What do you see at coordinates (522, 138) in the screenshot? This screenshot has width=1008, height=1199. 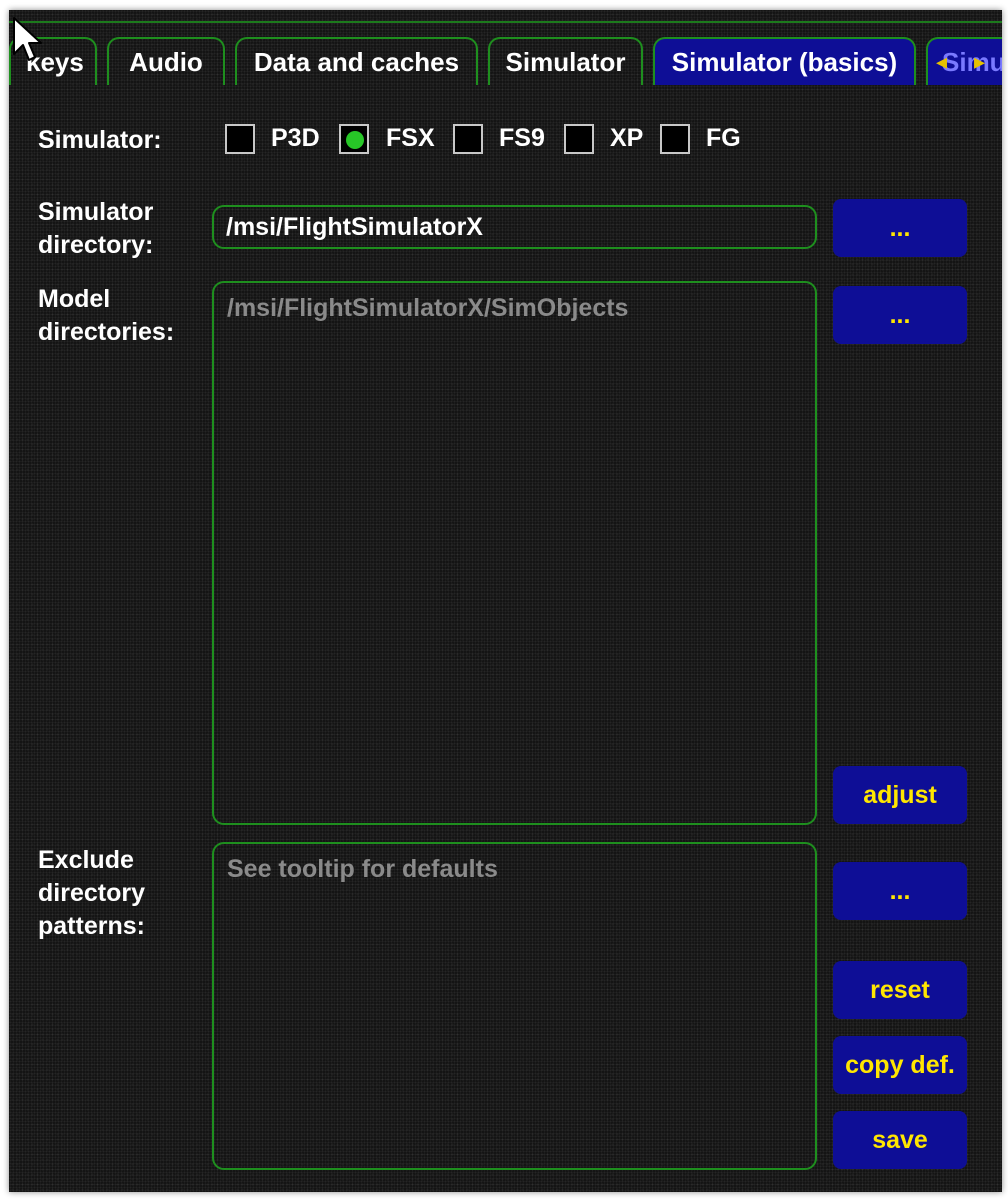 I see `option-fs9-label: FS9` at bounding box center [522, 138].